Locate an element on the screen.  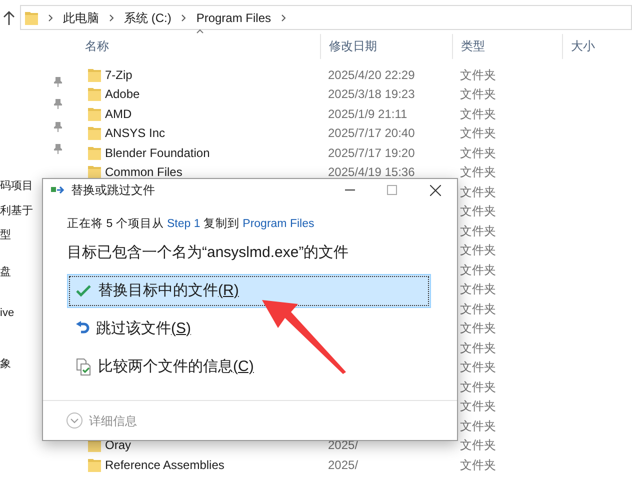
file-name: Common Files is located at coordinates (143, 172).